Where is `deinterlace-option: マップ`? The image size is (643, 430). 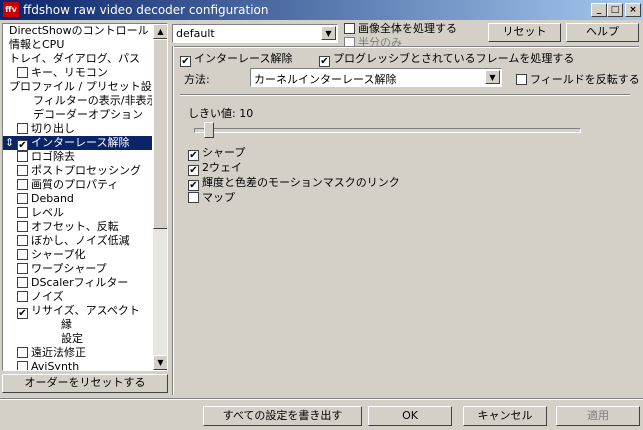 deinterlace-option: マップ is located at coordinates (211, 197).